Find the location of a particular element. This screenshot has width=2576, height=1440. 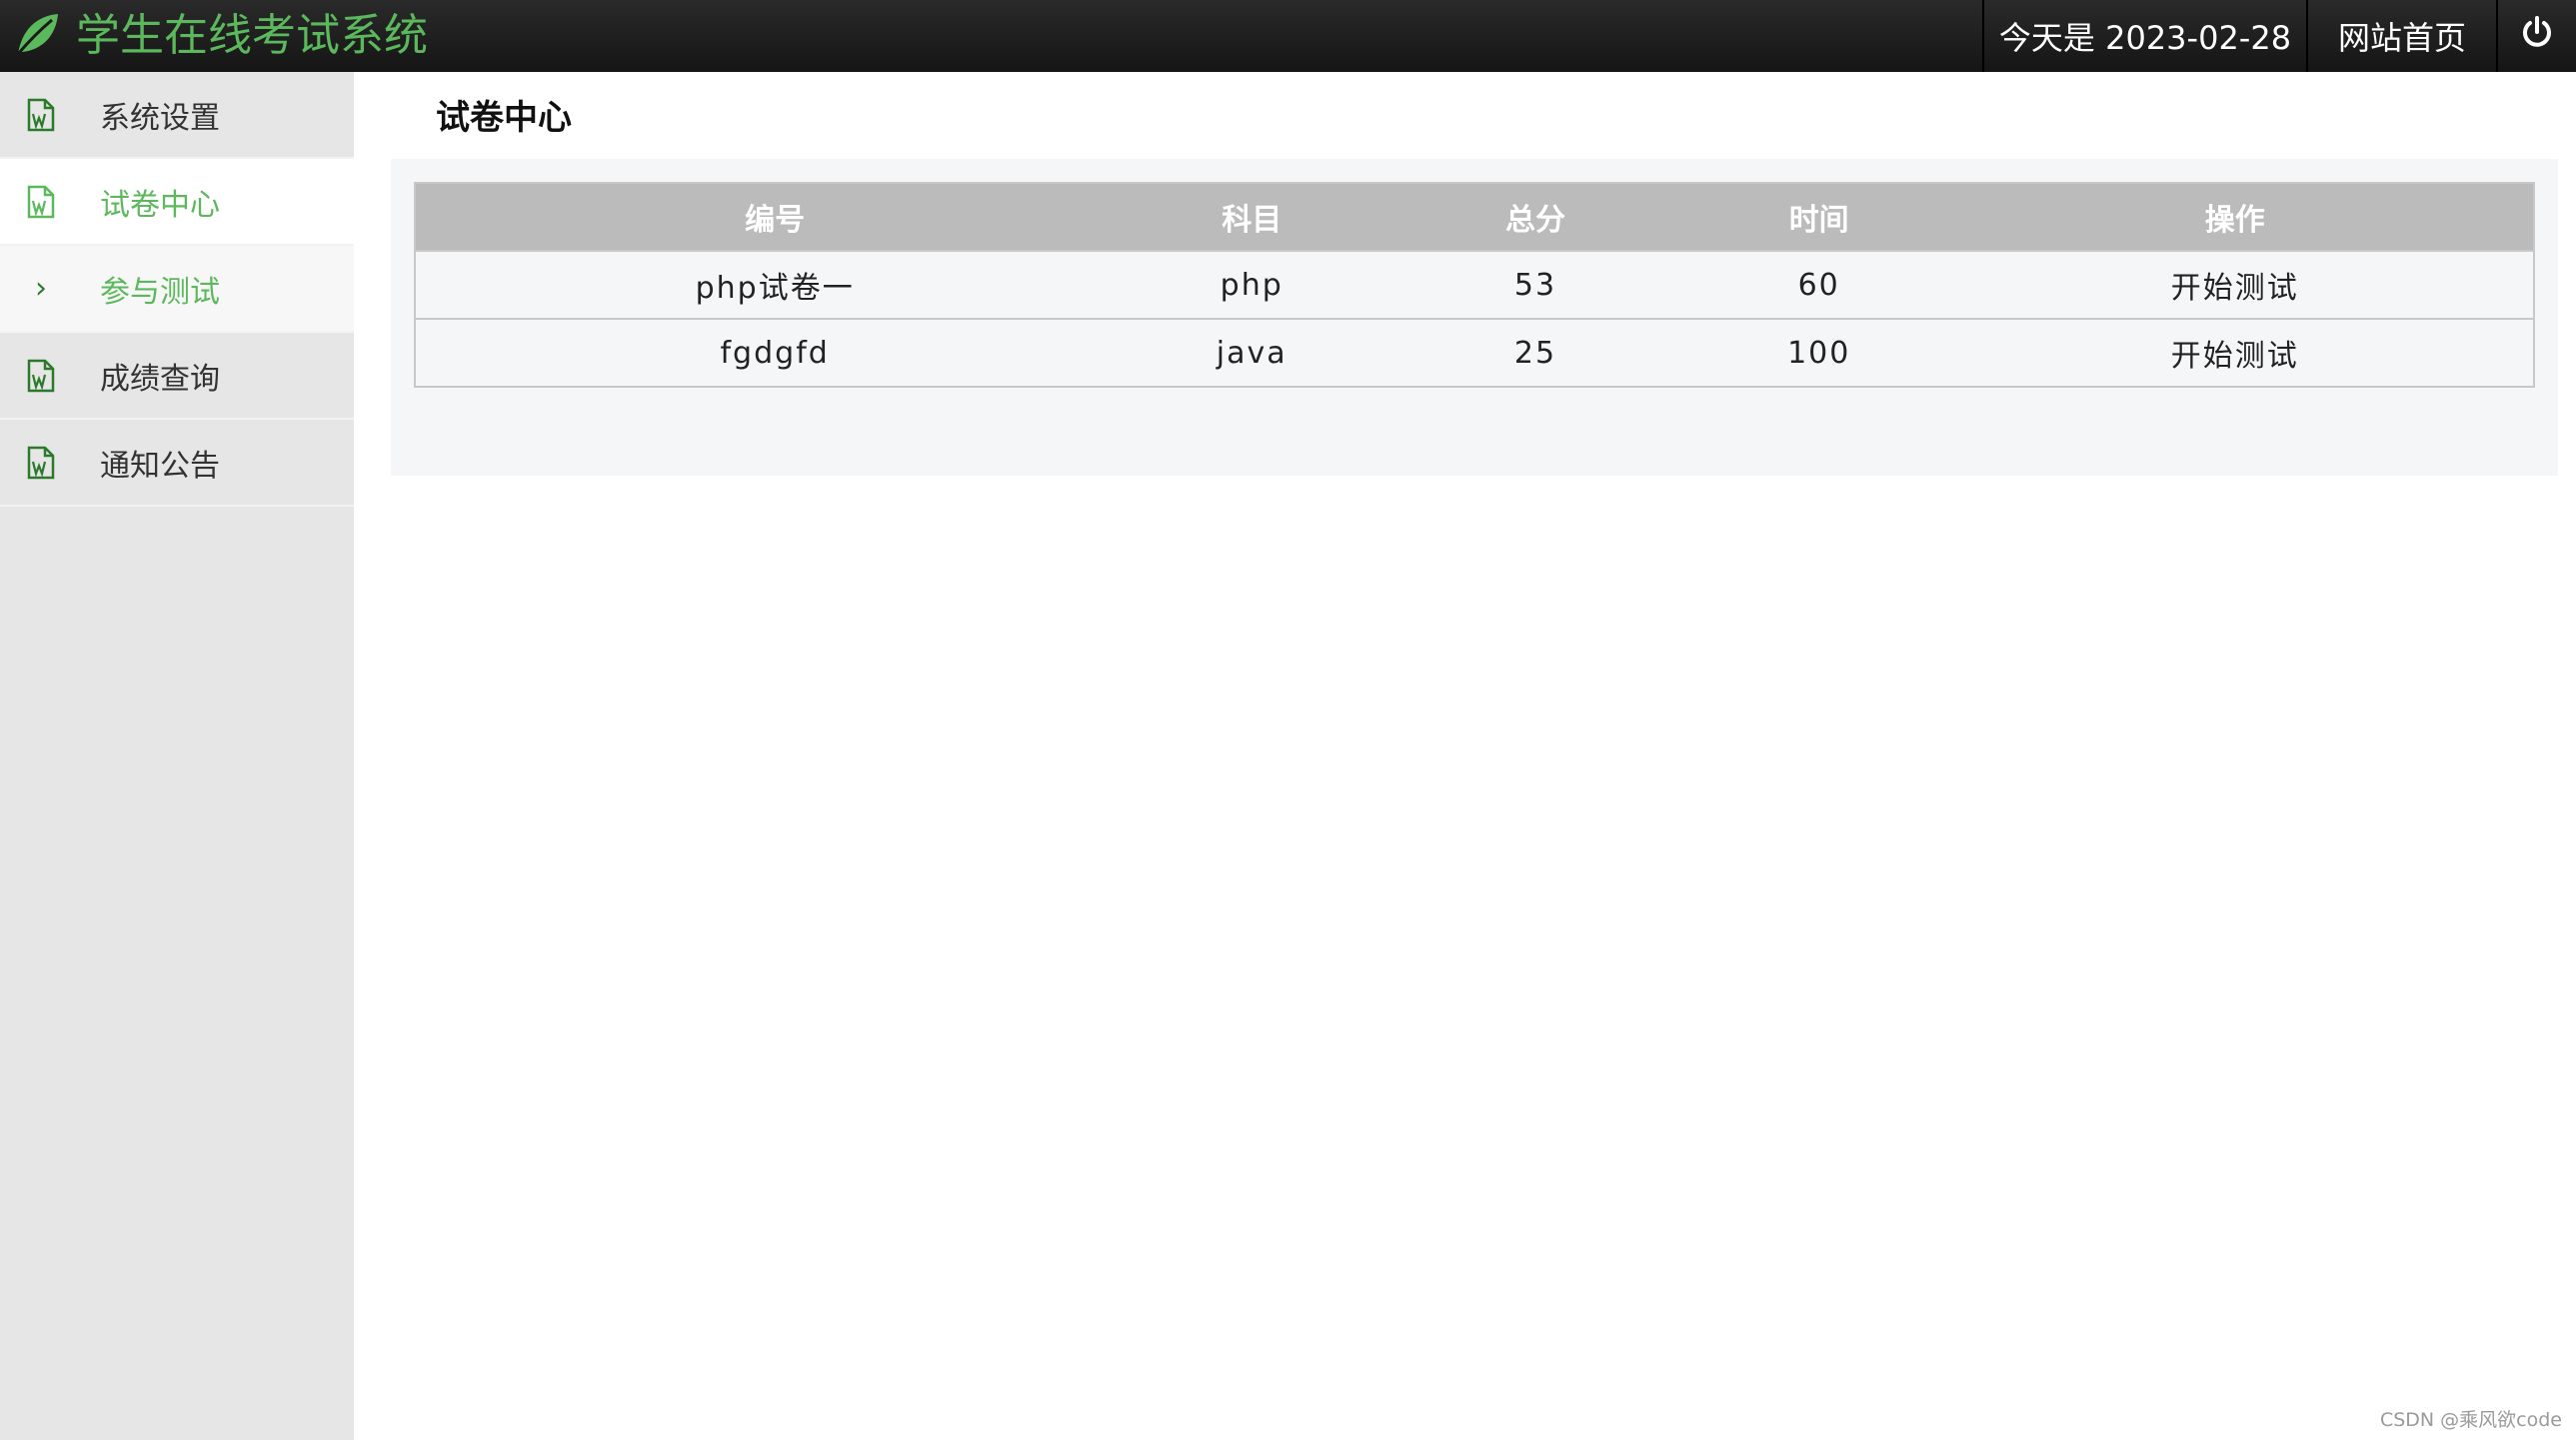

column-header-time: 时间 is located at coordinates (1818, 217).